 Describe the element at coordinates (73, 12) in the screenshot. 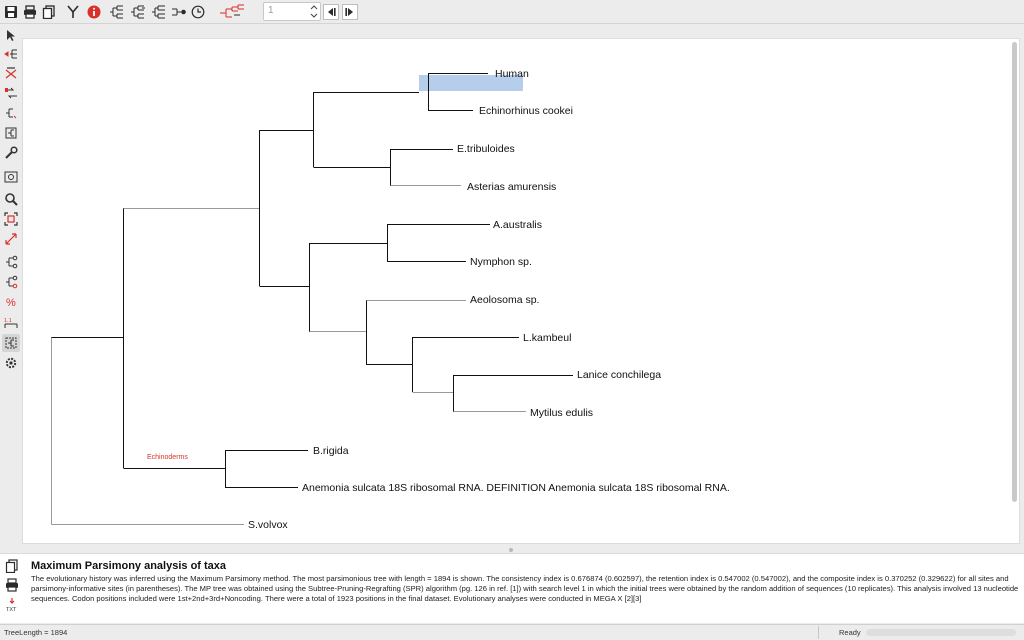

I see `filter-icon` at that location.